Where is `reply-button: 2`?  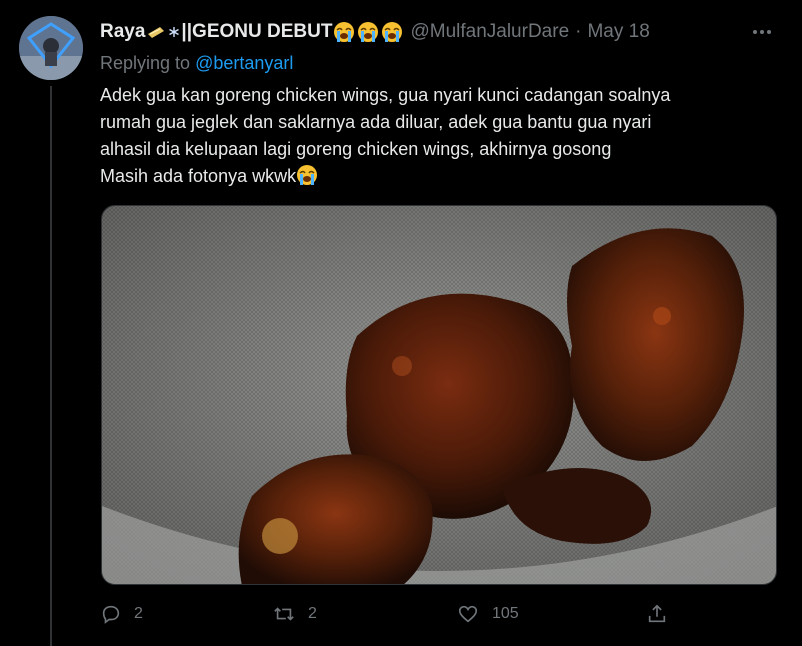
reply-button: 2 is located at coordinates (121, 614).